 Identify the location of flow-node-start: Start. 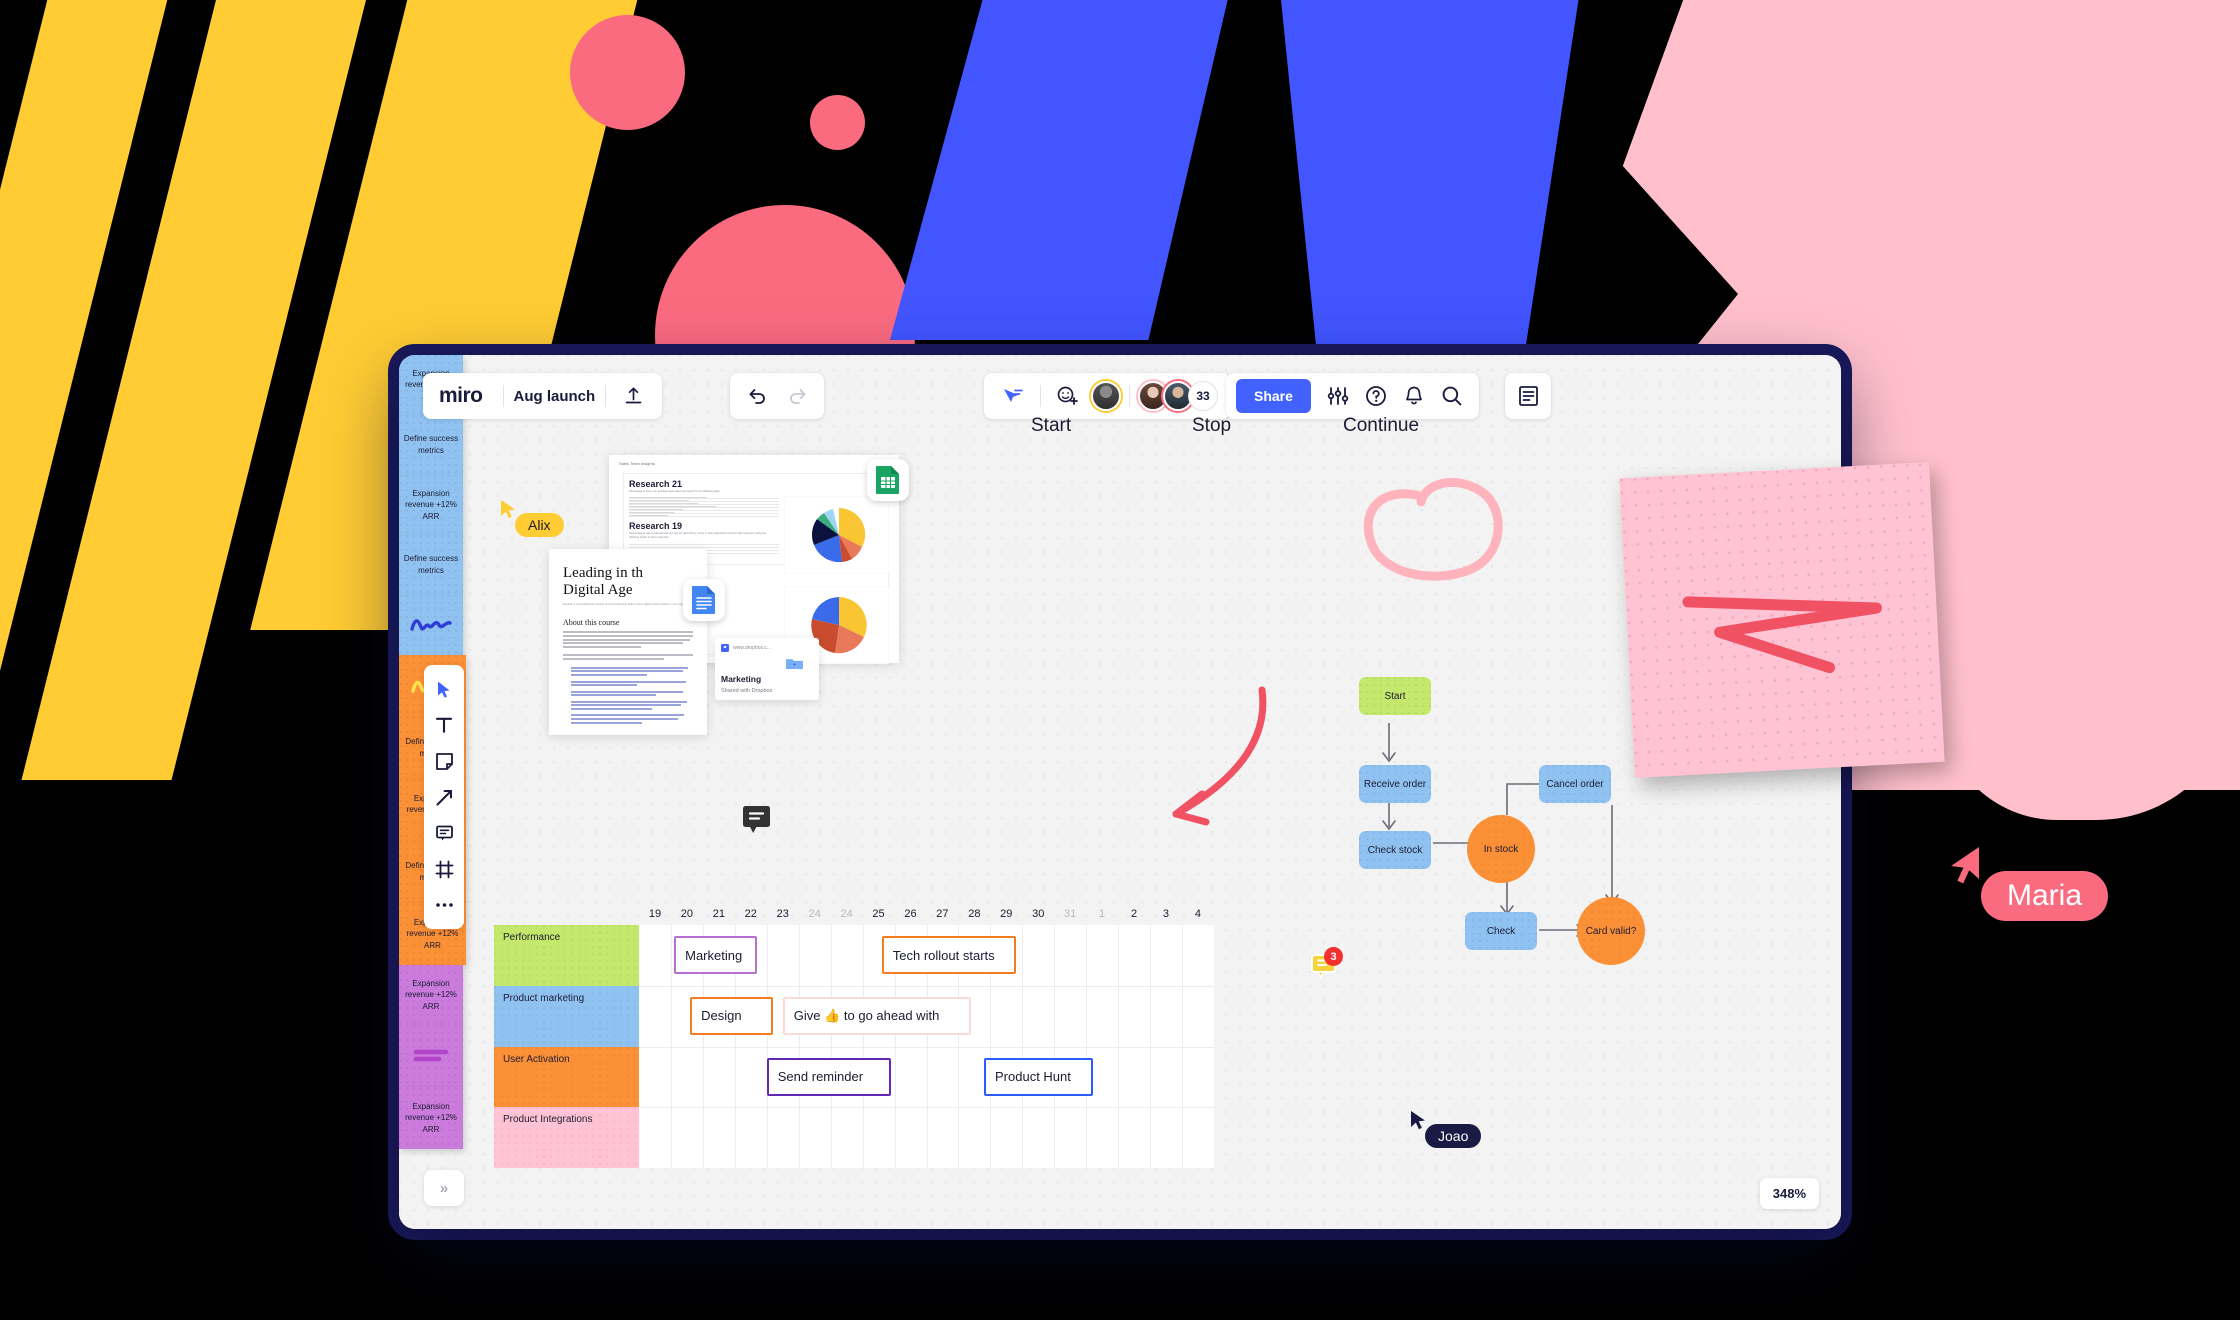
(1395, 696).